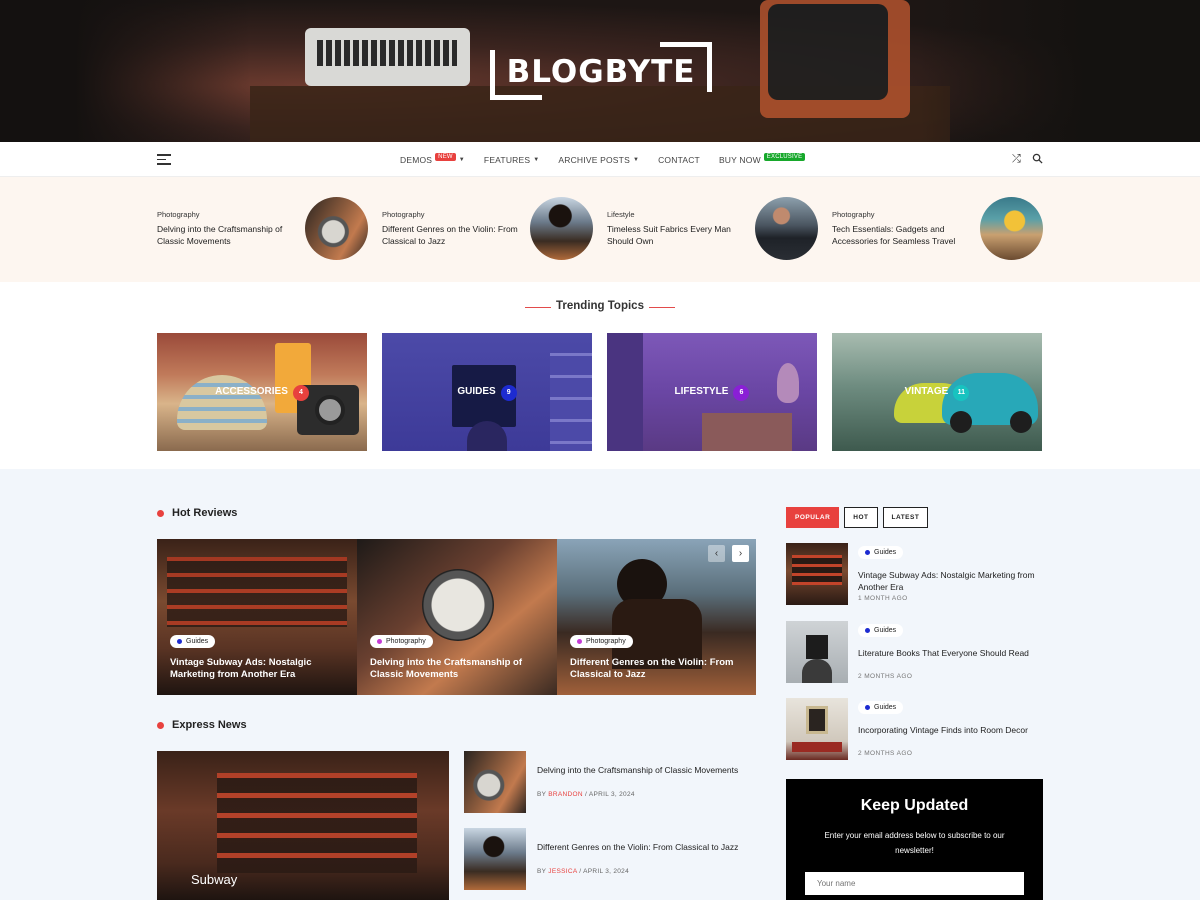 This screenshot has height=900, width=1200. What do you see at coordinates (762, 158) in the screenshot?
I see `nav-item-buy-now: BUY NOW EXCLUSIVE` at bounding box center [762, 158].